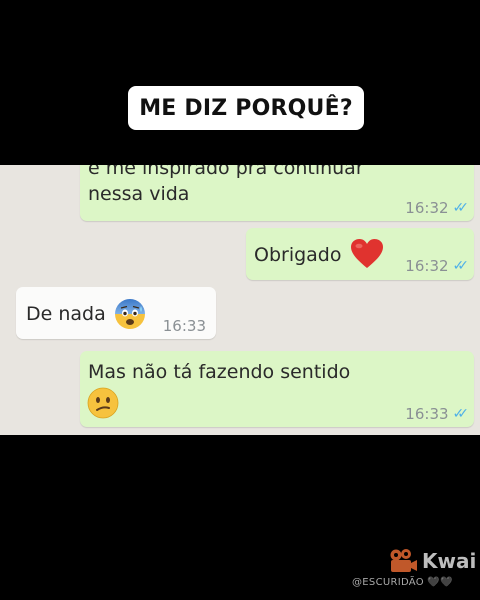 Image resolution: width=480 pixels, height=600 pixels. I want to click on message-text: e me inspirado pra continuar, so click(226, 172).